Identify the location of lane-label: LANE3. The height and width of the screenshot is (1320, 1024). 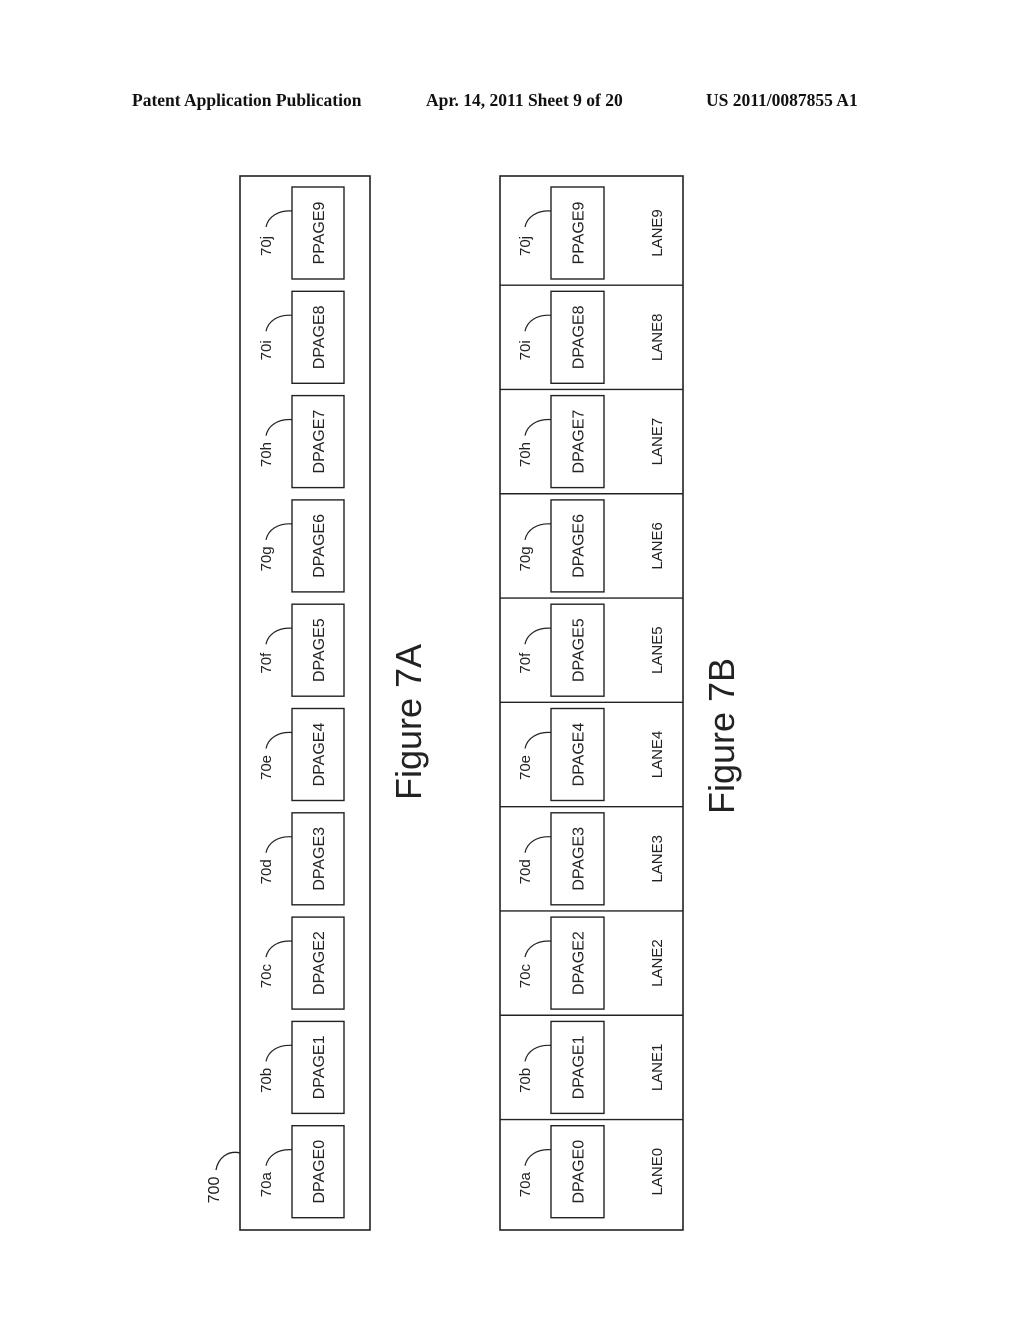
(657, 859).